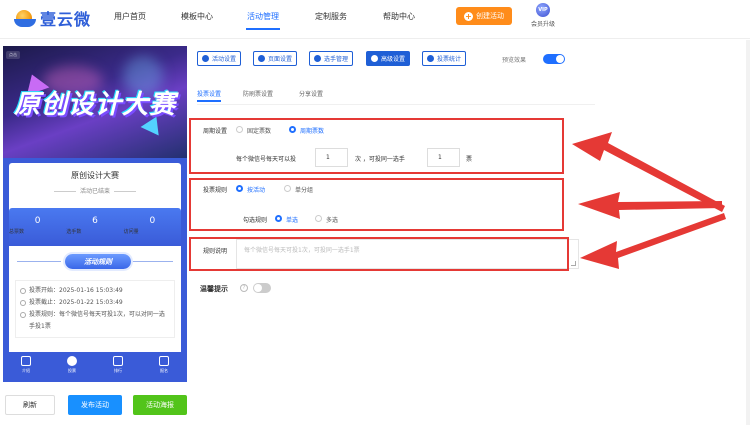  Describe the element at coordinates (98, 261) in the screenshot. I see `activity-rules-pill: 活动规则` at that location.